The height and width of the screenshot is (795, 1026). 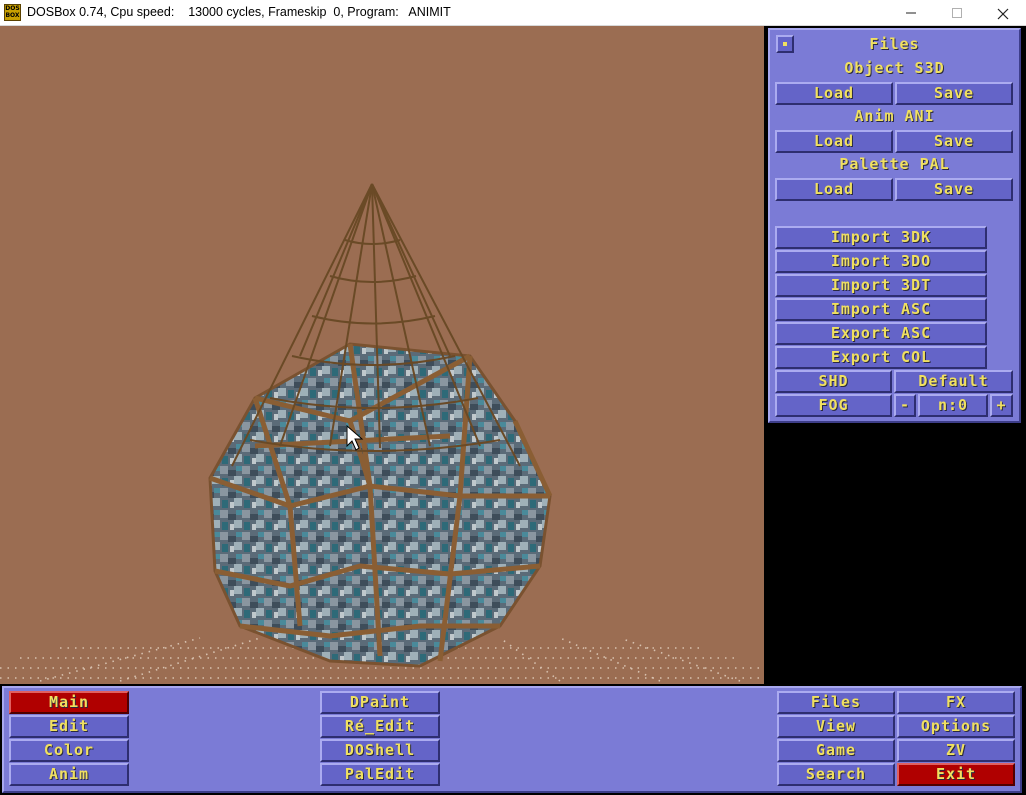 I want to click on minimize-icon, so click(x=911, y=13).